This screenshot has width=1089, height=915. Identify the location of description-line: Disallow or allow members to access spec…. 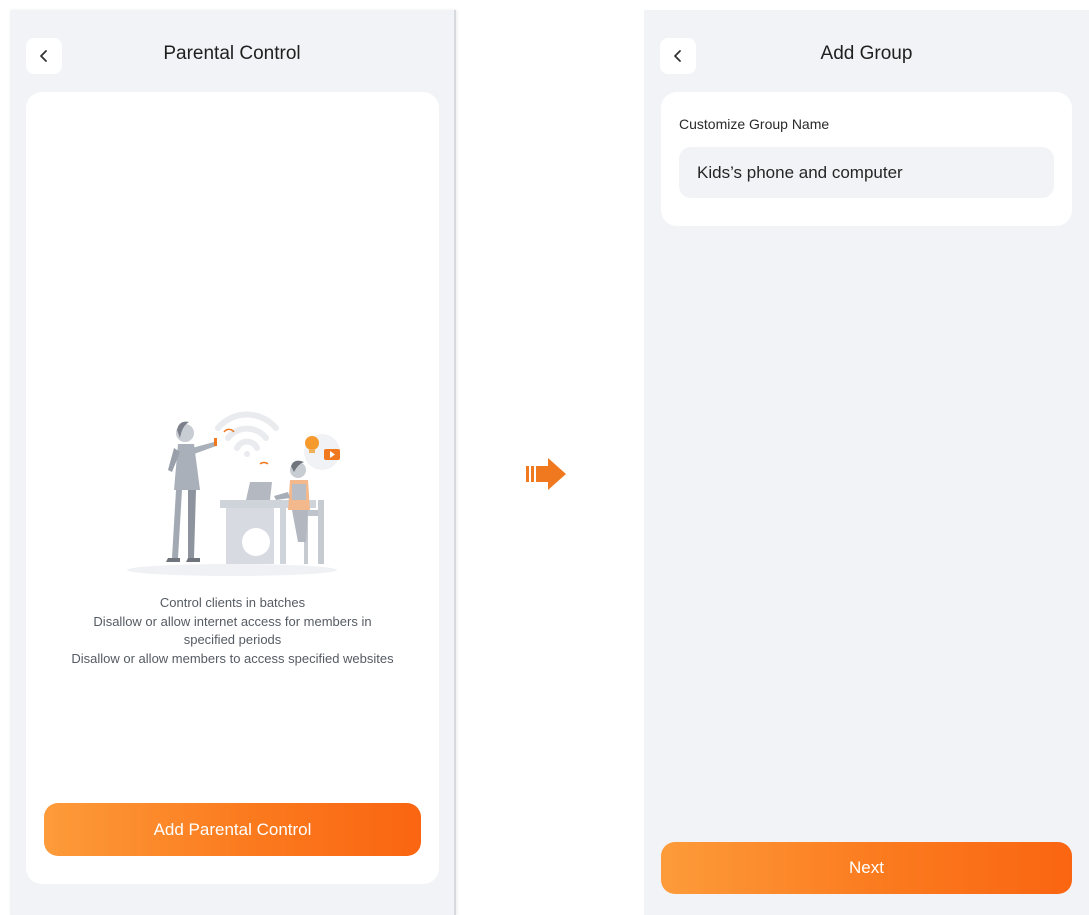
(232, 658).